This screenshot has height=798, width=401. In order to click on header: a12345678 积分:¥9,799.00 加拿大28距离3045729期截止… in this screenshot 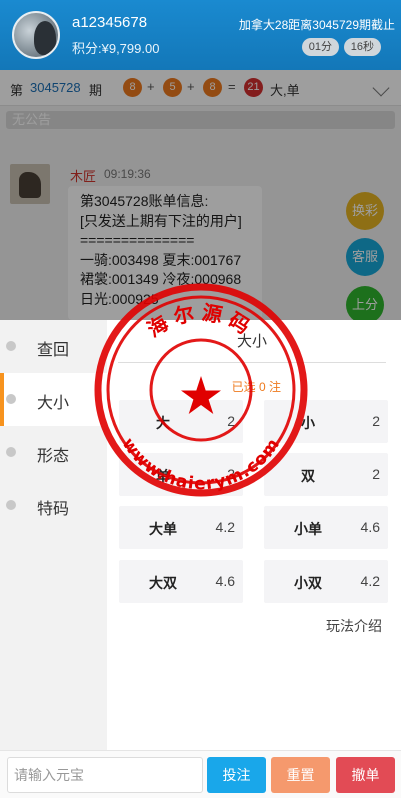, I will do `click(200, 35)`.